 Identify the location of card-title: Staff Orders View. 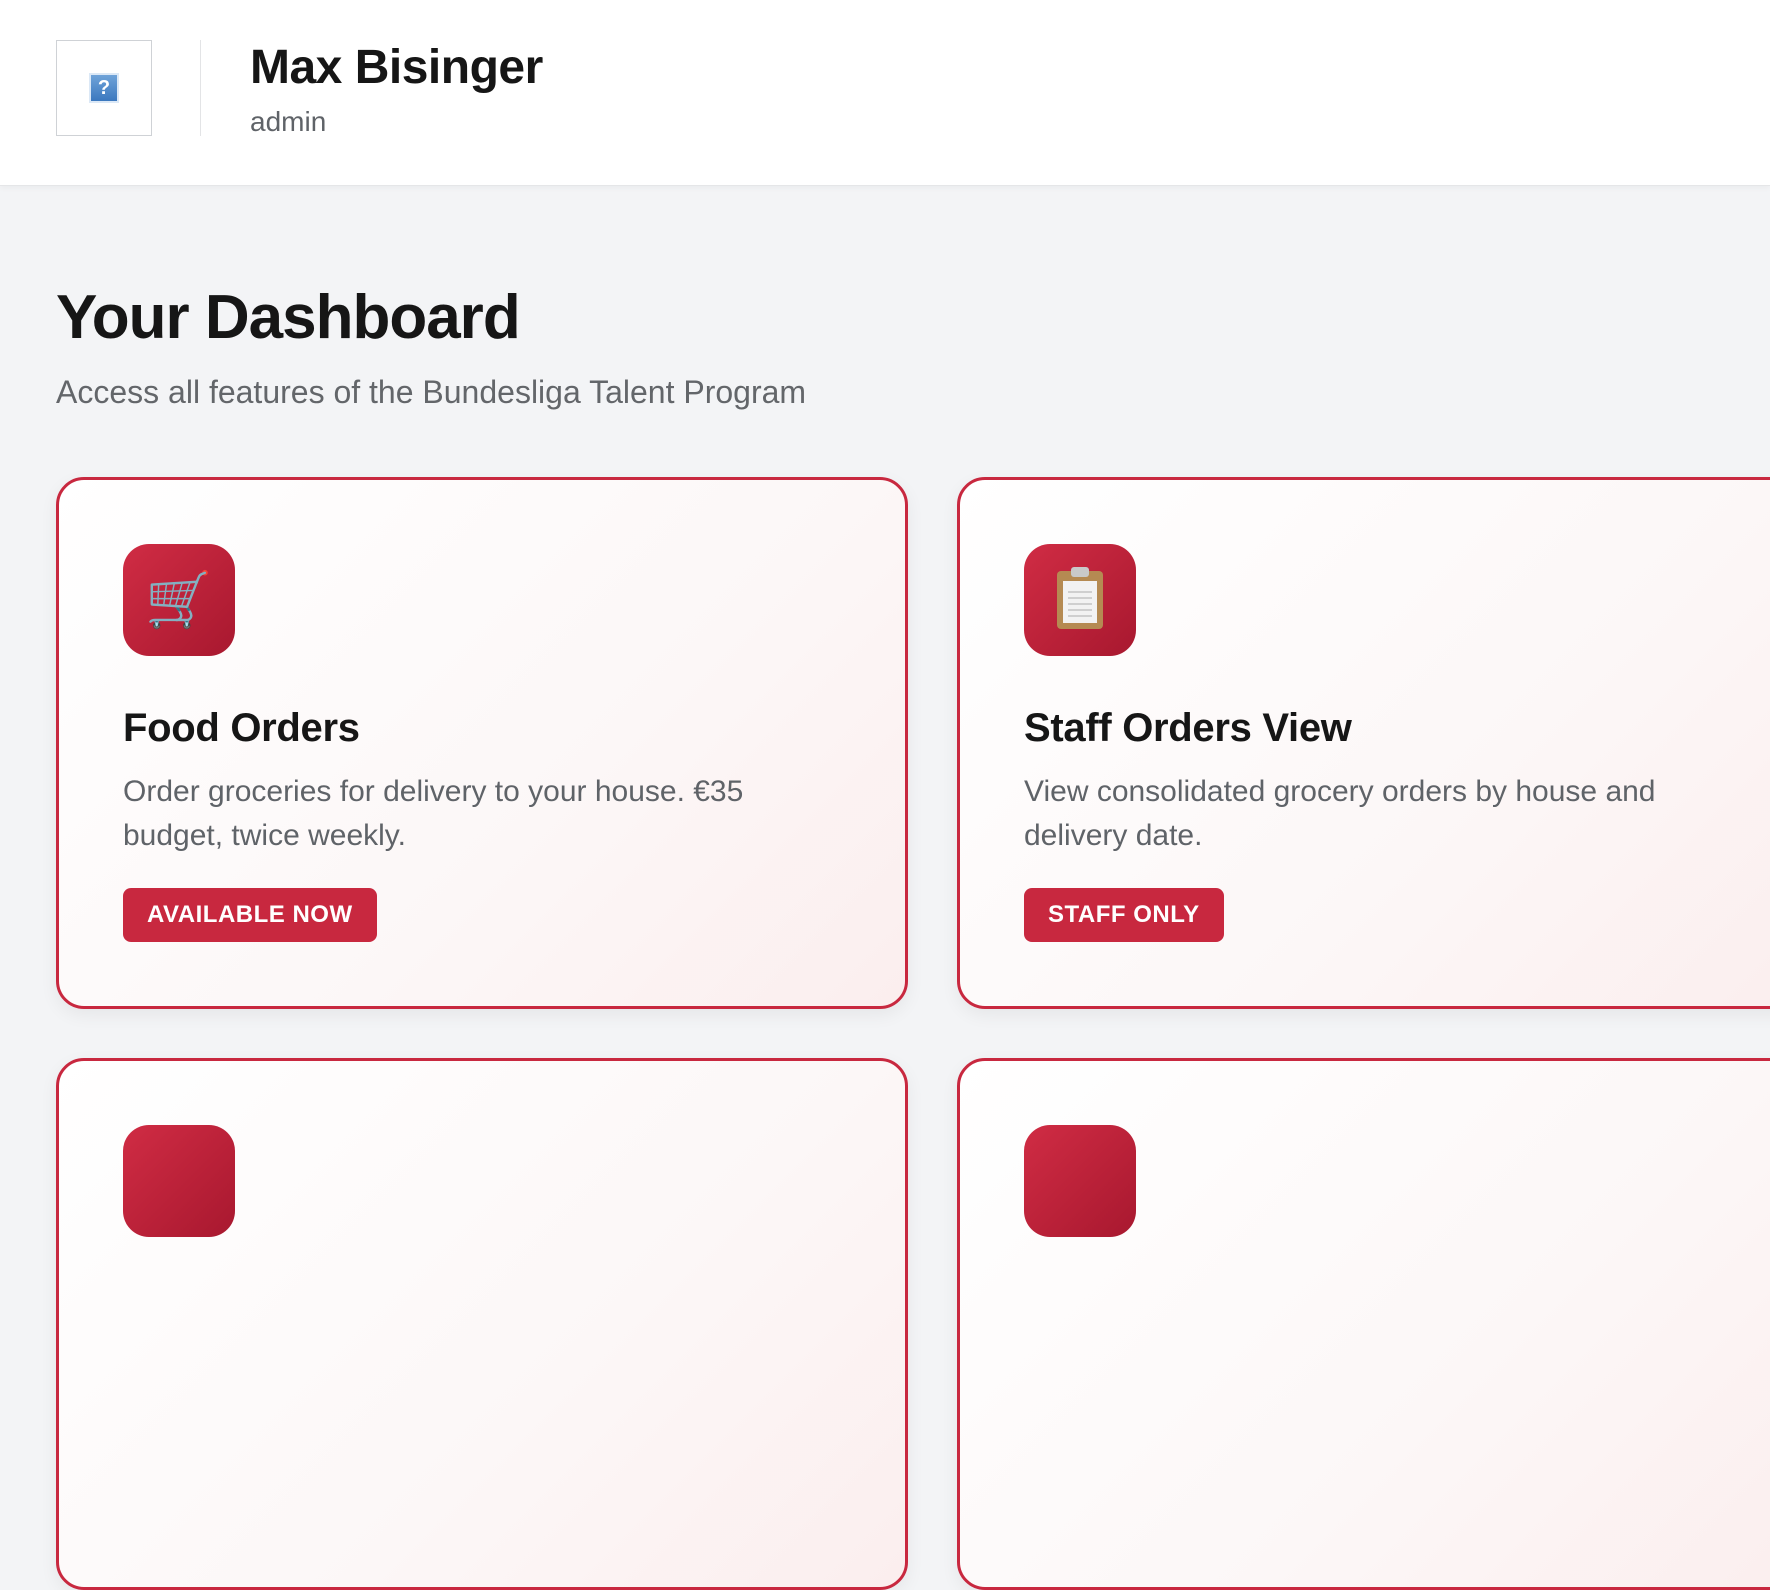
(1188, 728).